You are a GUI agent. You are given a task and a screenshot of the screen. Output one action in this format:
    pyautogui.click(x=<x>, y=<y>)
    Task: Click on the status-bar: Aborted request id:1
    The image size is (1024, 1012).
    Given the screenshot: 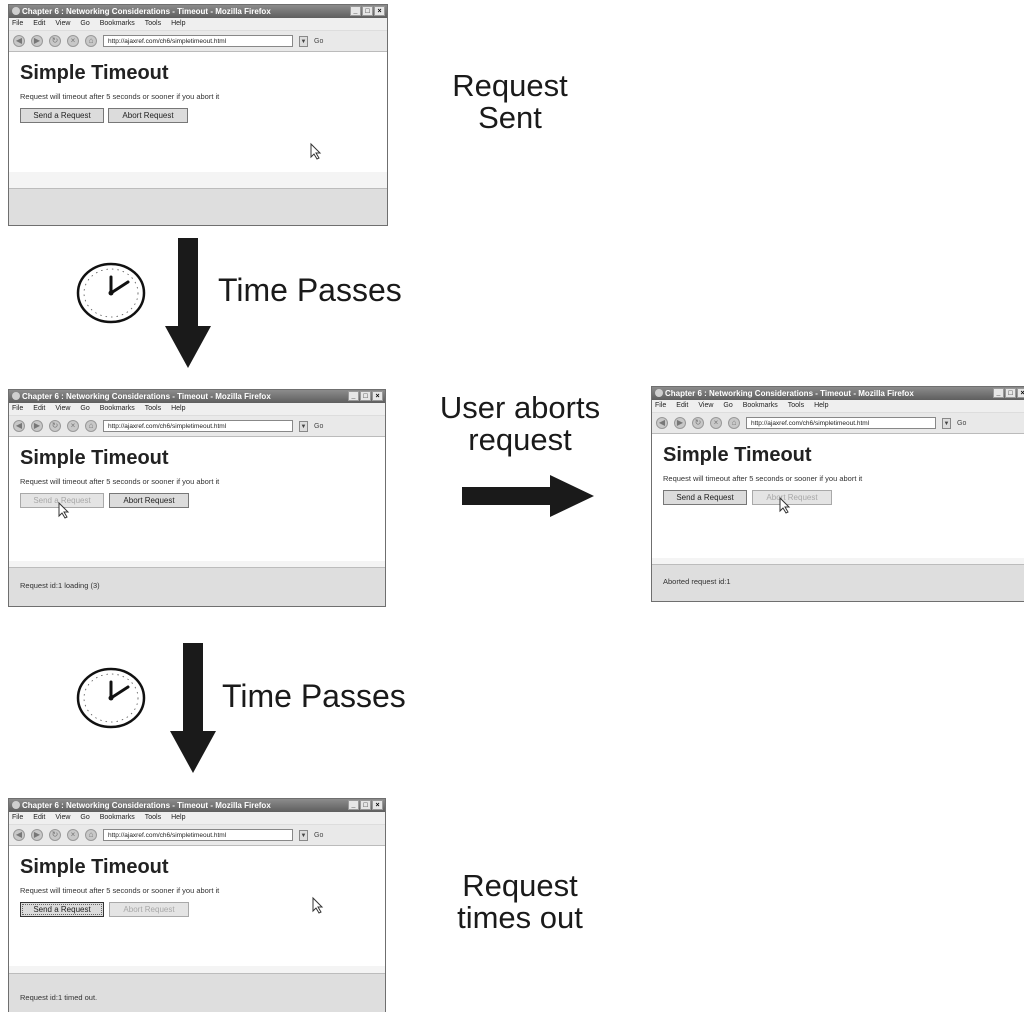 What is the action you would take?
    pyautogui.click(x=838, y=582)
    